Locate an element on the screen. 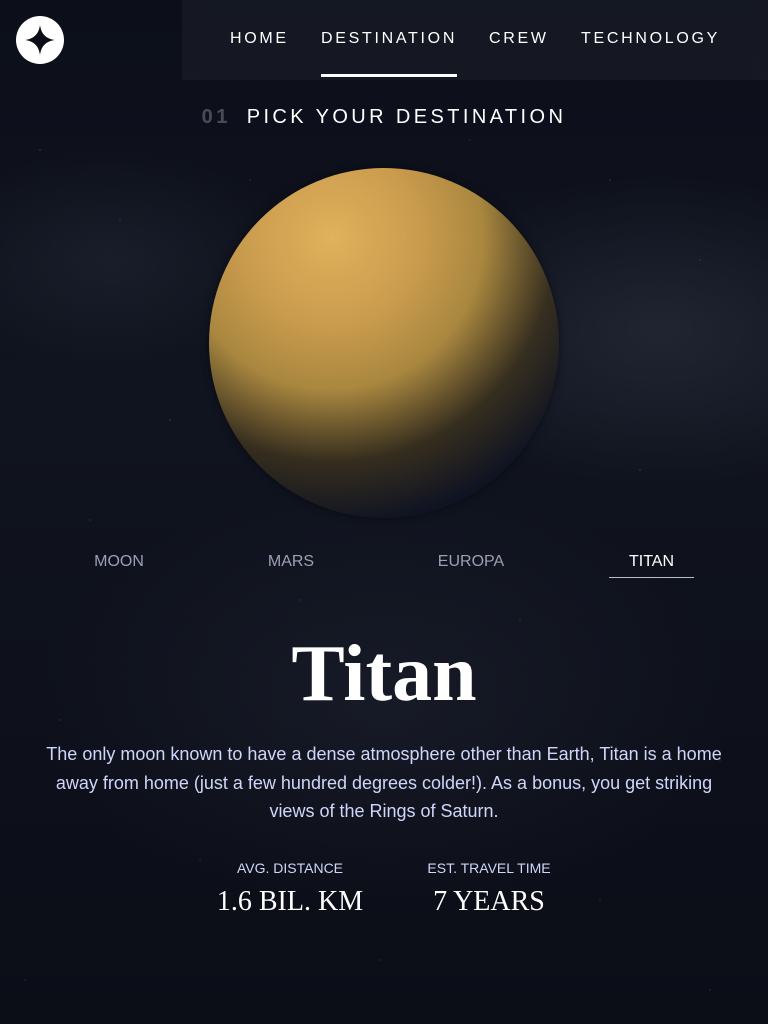 Image resolution: width=768 pixels, height=1024 pixels. tab-mars: MARS is located at coordinates (291, 563).